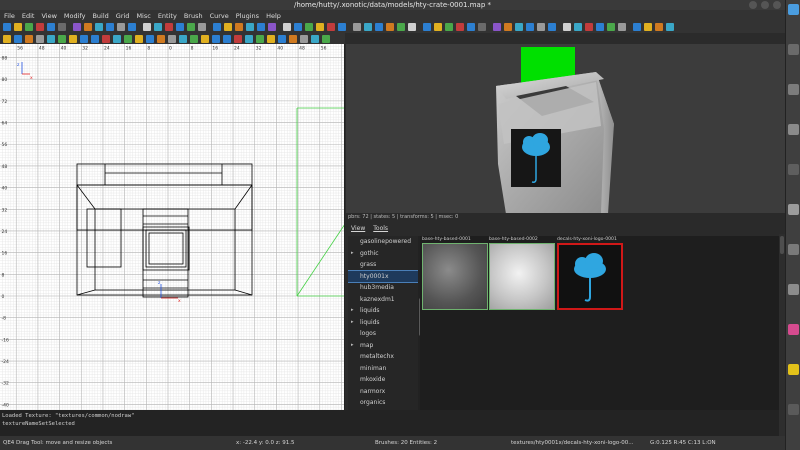 This screenshot has height=450, width=800. What do you see at coordinates (765, 5) in the screenshot?
I see `maximize-button` at bounding box center [765, 5].